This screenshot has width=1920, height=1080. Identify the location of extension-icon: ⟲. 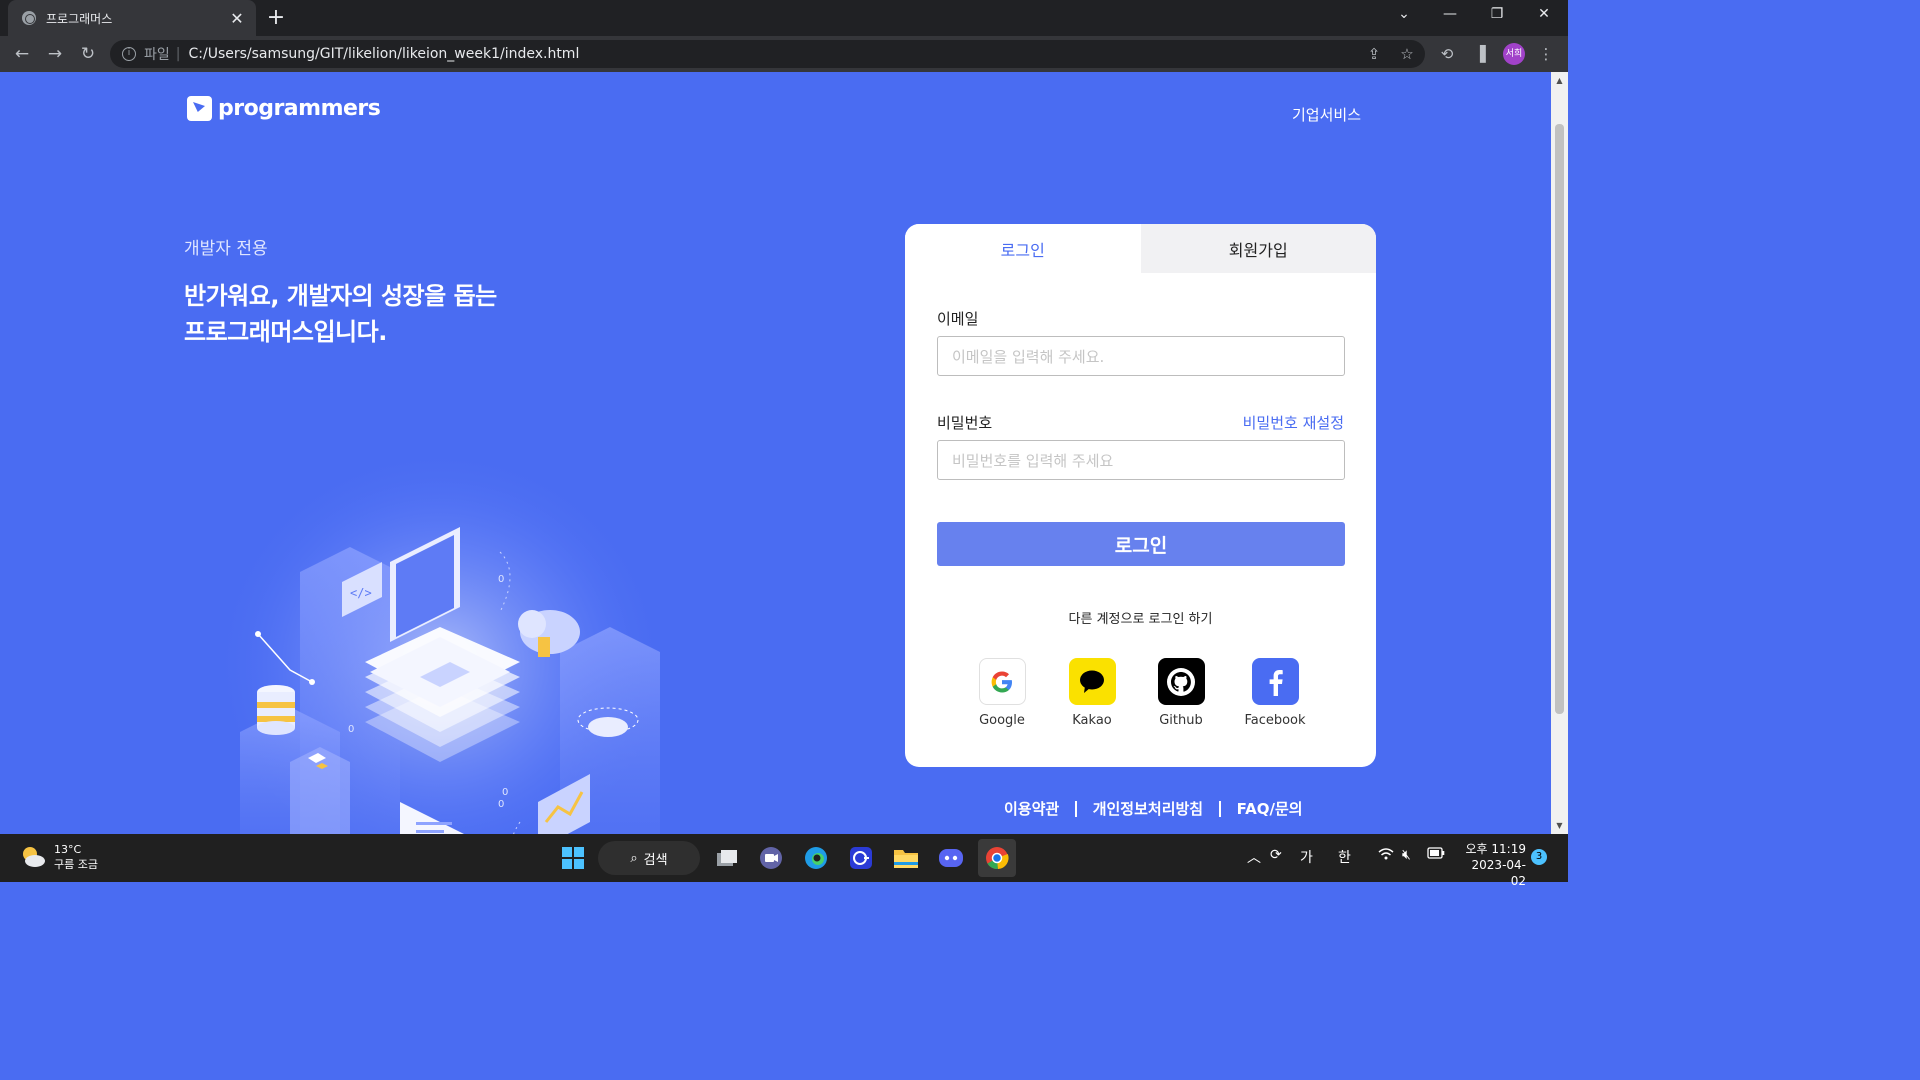
(1447, 54).